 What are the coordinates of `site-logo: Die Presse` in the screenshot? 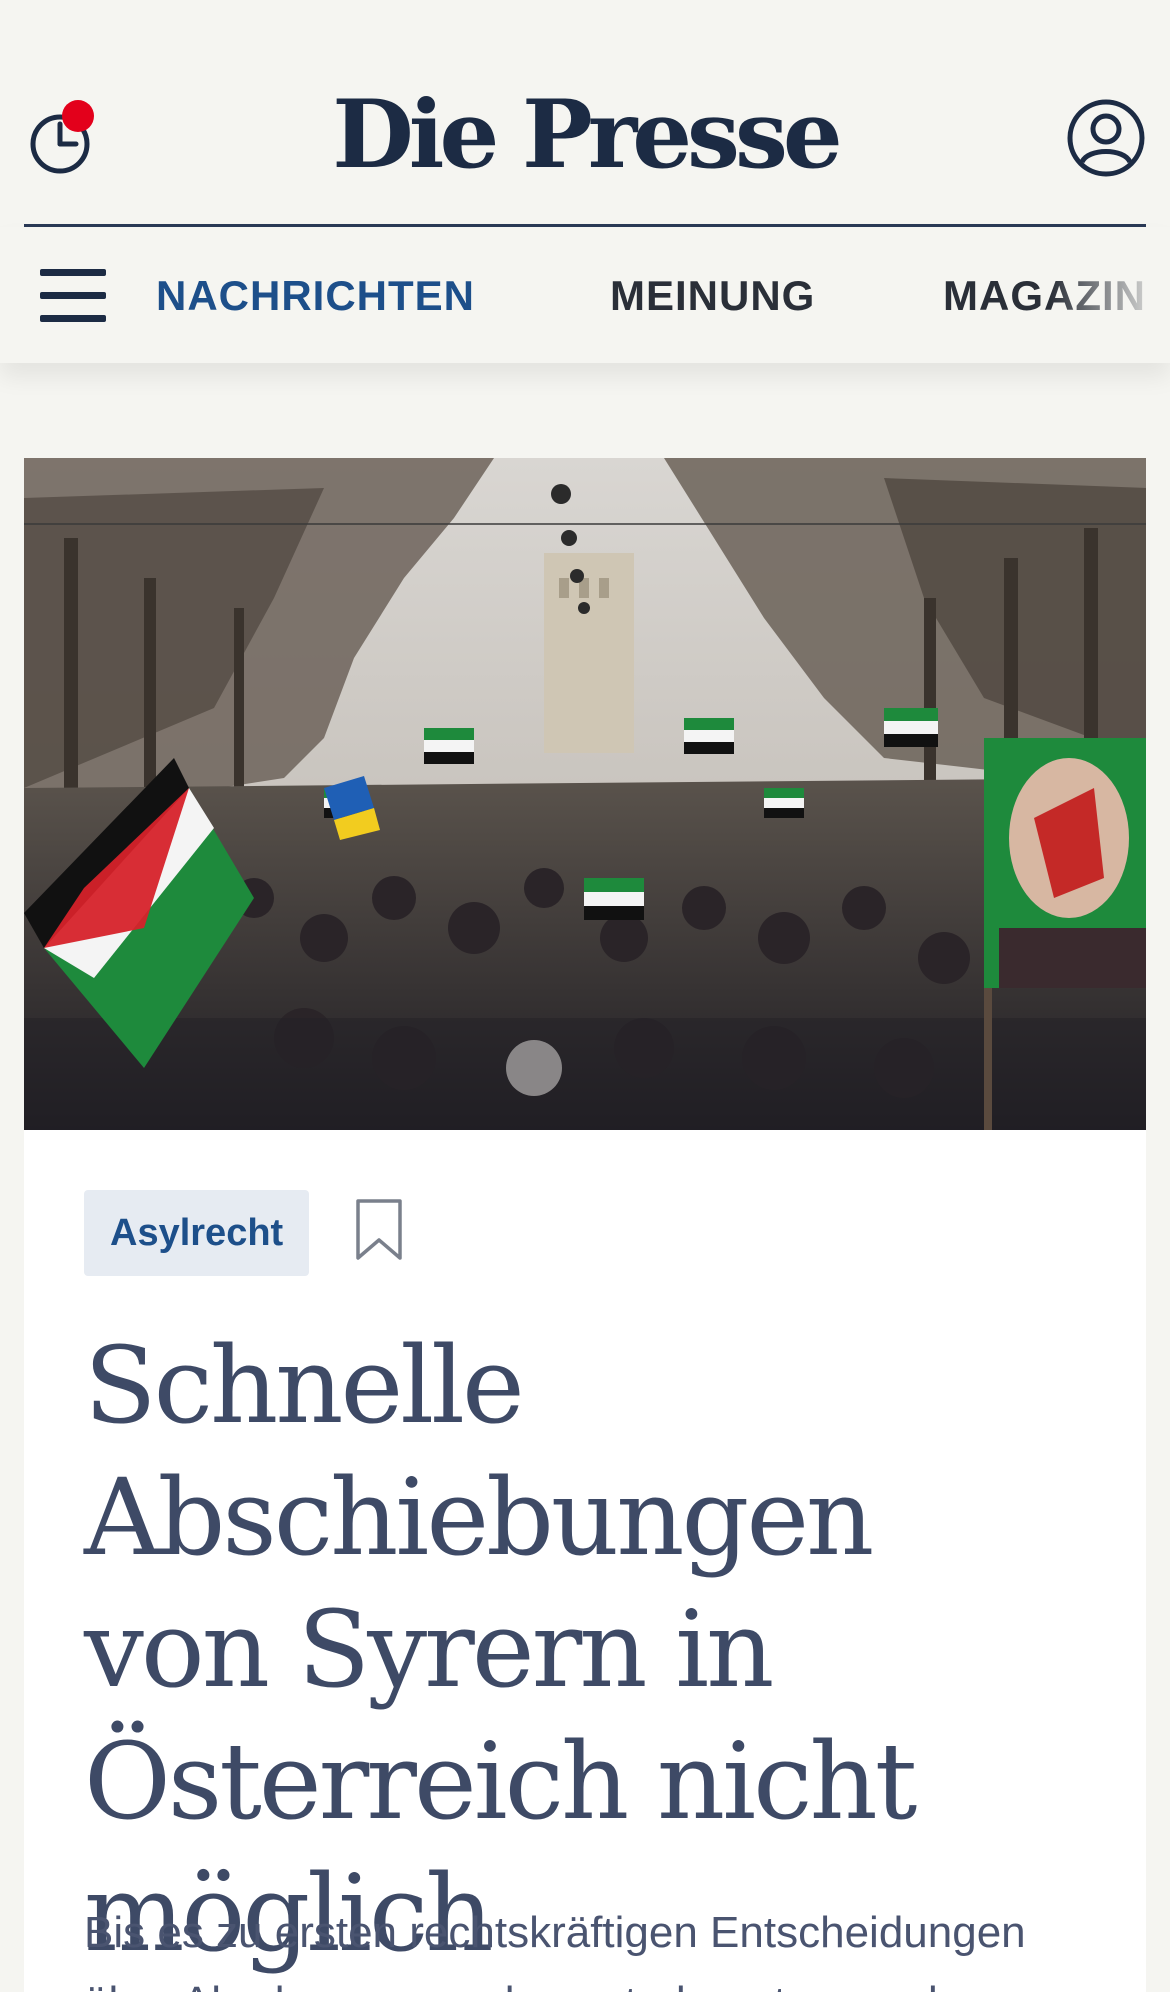 It's located at (585, 135).